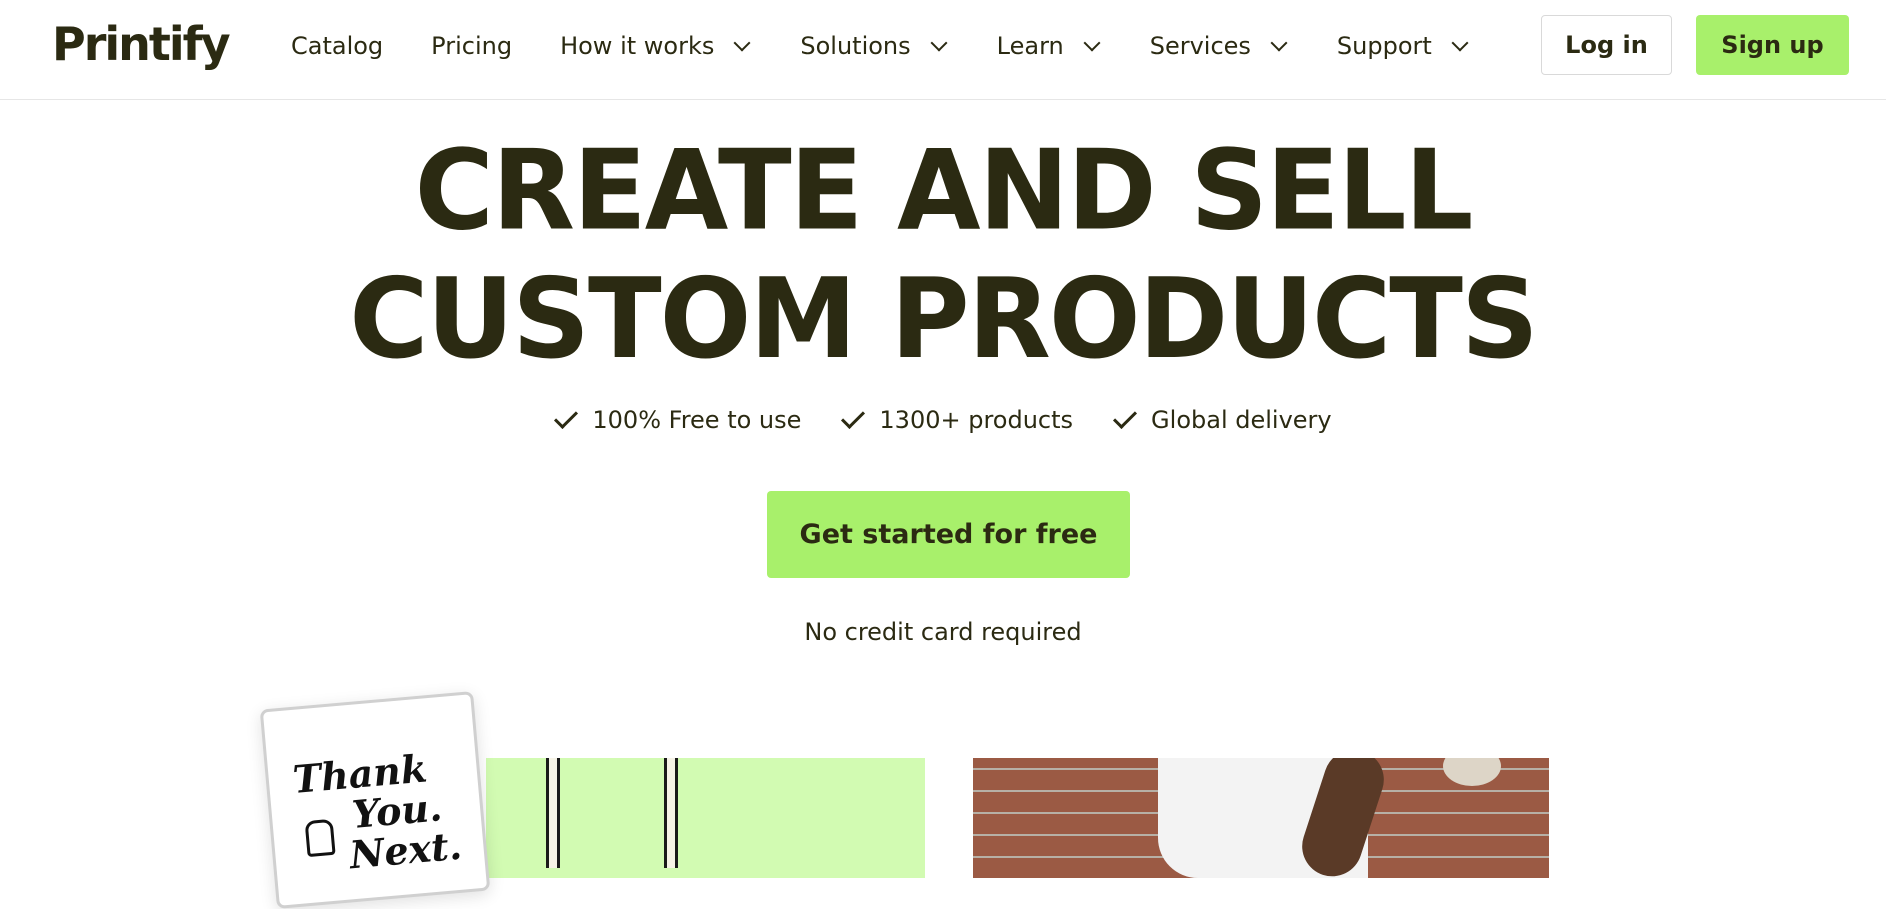  Describe the element at coordinates (1606, 45) in the screenshot. I see `login-button: Log in` at that location.